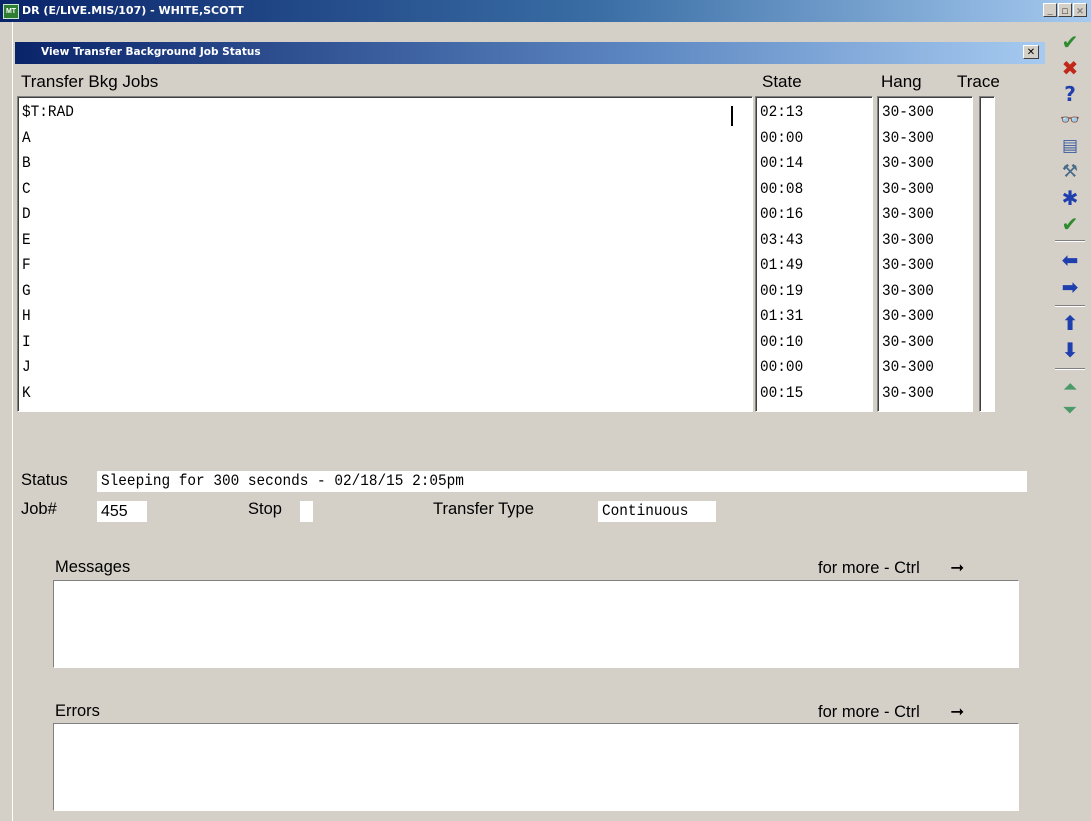 Image resolution: width=1091 pixels, height=821 pixels. What do you see at coordinates (781, 163) in the screenshot?
I see `state-cell: 00:14` at bounding box center [781, 163].